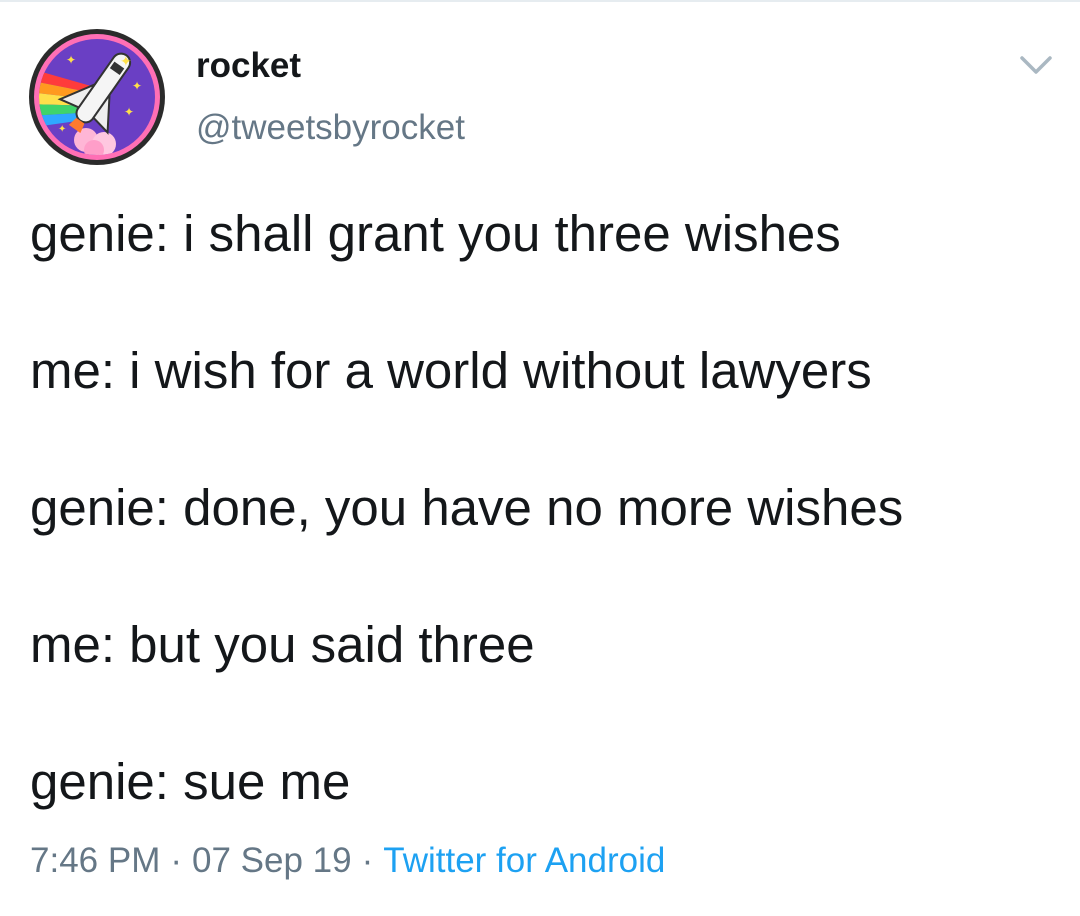 The height and width of the screenshot is (916, 1080). Describe the element at coordinates (524, 860) in the screenshot. I see `tweet-source-link: Twitter for Android` at that location.